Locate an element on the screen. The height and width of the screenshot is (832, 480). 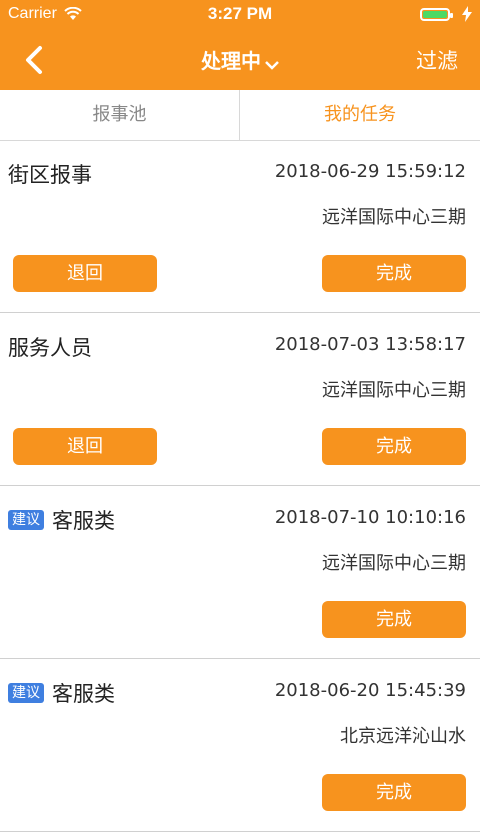
chevron-down-icon is located at coordinates (272, 63).